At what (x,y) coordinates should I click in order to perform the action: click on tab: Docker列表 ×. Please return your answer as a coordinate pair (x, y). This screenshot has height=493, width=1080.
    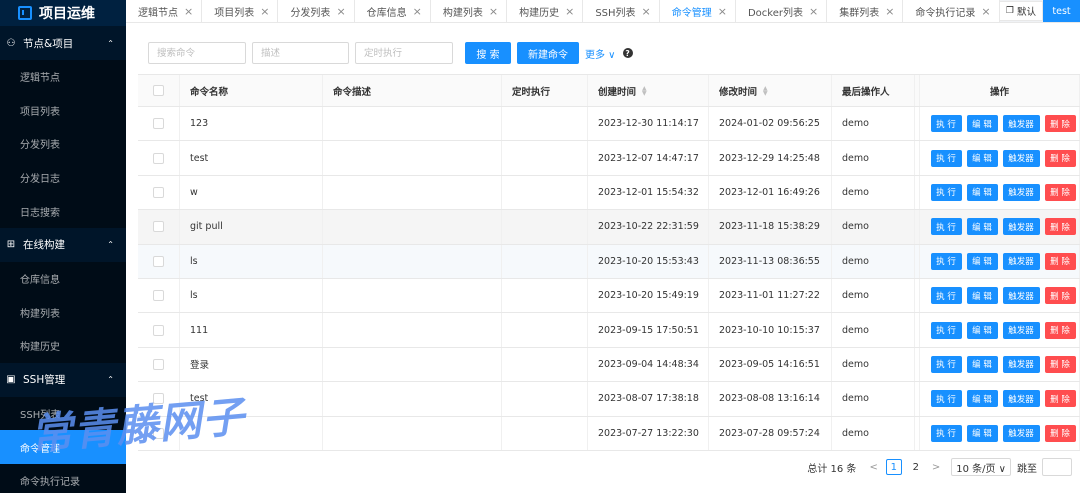
    Looking at the image, I should click on (781, 11).